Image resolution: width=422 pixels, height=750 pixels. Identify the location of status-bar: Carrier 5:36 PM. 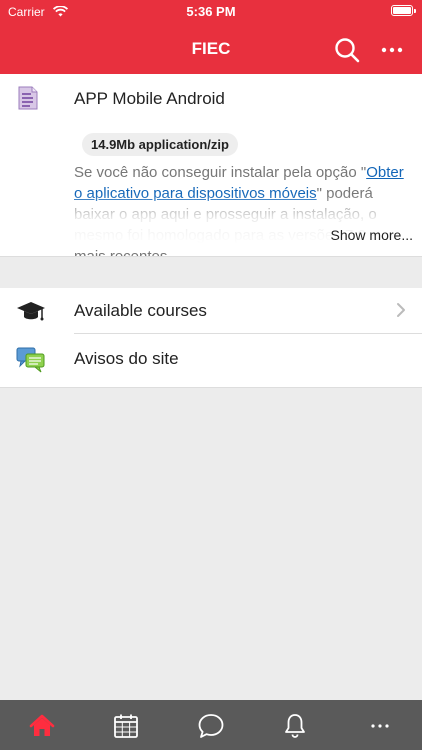
(211, 12).